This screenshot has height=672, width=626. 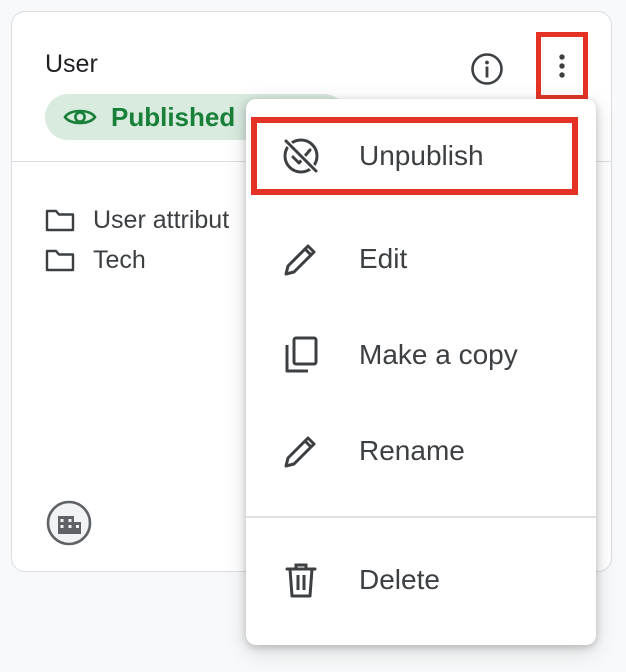 I want to click on eye-icon, so click(x=80, y=117).